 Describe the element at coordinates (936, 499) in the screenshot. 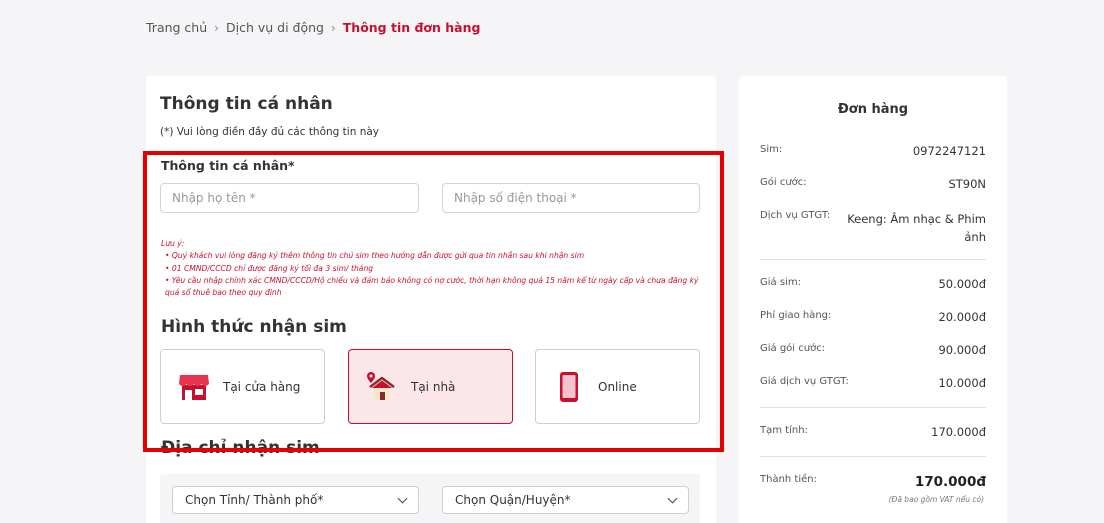

I see `vat-note: (Đã bao gồm VAT nếu có)` at that location.